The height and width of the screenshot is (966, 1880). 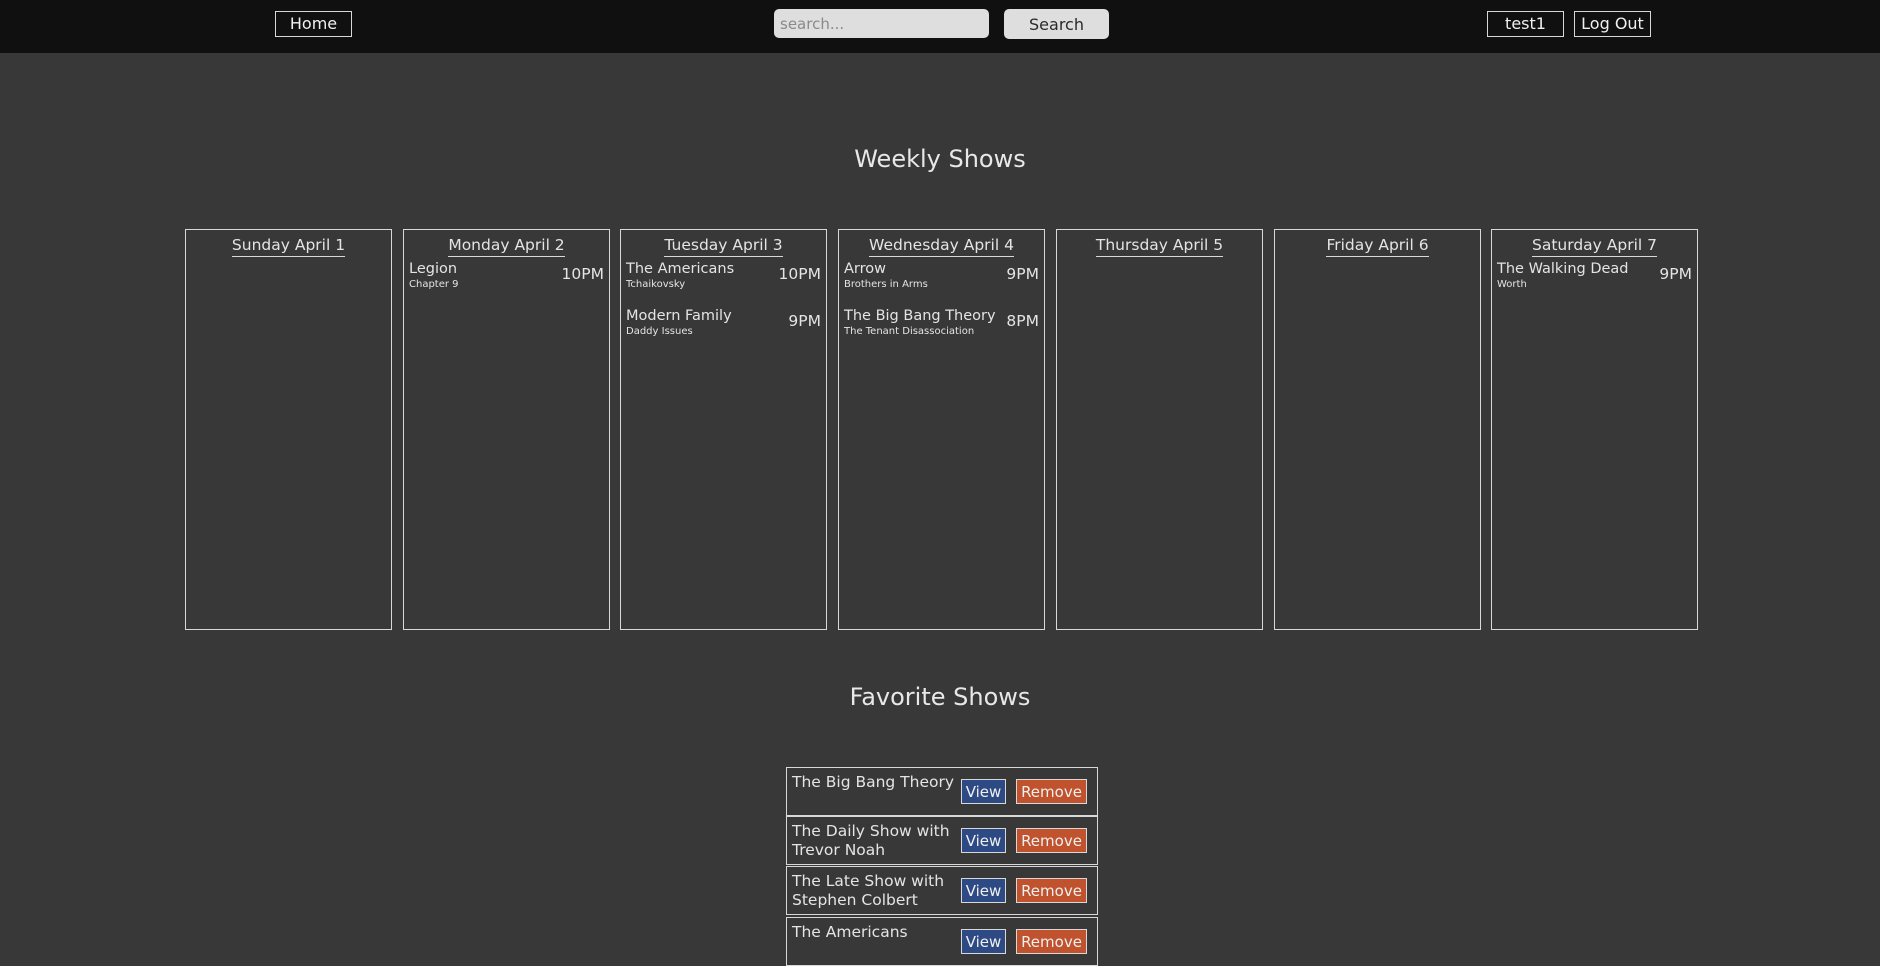 What do you see at coordinates (506, 284) in the screenshot?
I see `episode-item: Legion Chapter 9 10PM` at bounding box center [506, 284].